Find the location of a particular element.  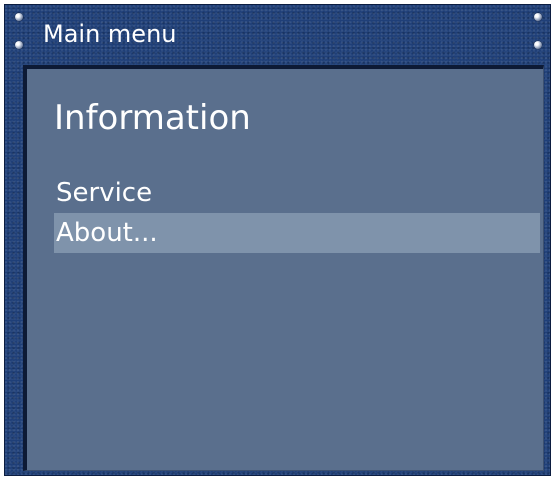

menu-item-service: Service is located at coordinates (297, 193).